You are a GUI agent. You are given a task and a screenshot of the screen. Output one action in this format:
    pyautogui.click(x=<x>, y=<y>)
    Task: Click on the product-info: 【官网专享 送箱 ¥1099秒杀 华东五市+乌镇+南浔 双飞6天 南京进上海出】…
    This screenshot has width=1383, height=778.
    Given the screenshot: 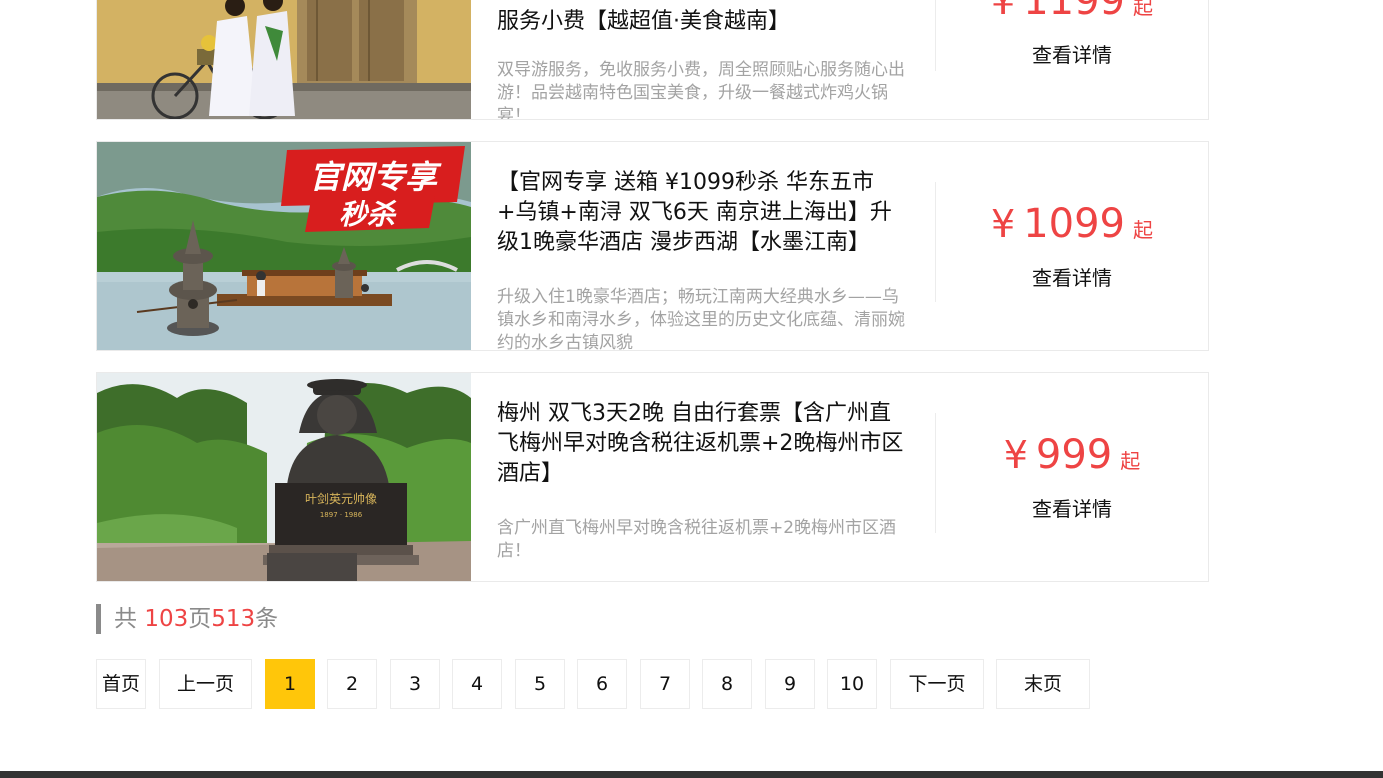 What is the action you would take?
    pyautogui.click(x=704, y=246)
    